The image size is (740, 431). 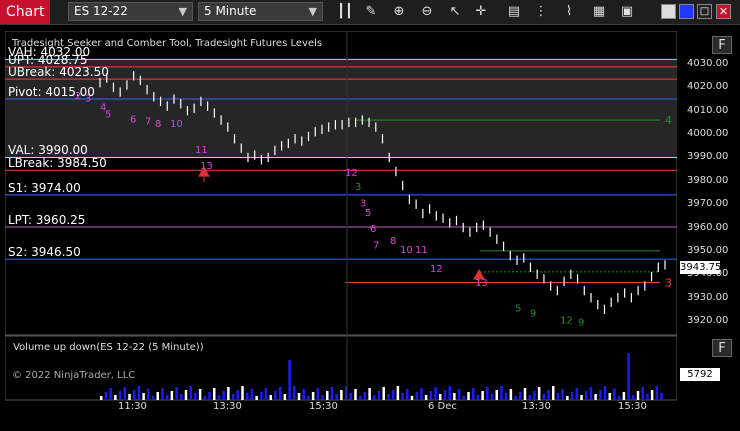 What do you see at coordinates (58, 72) in the screenshot?
I see `level-label: UBreak: 4023.50` at bounding box center [58, 72].